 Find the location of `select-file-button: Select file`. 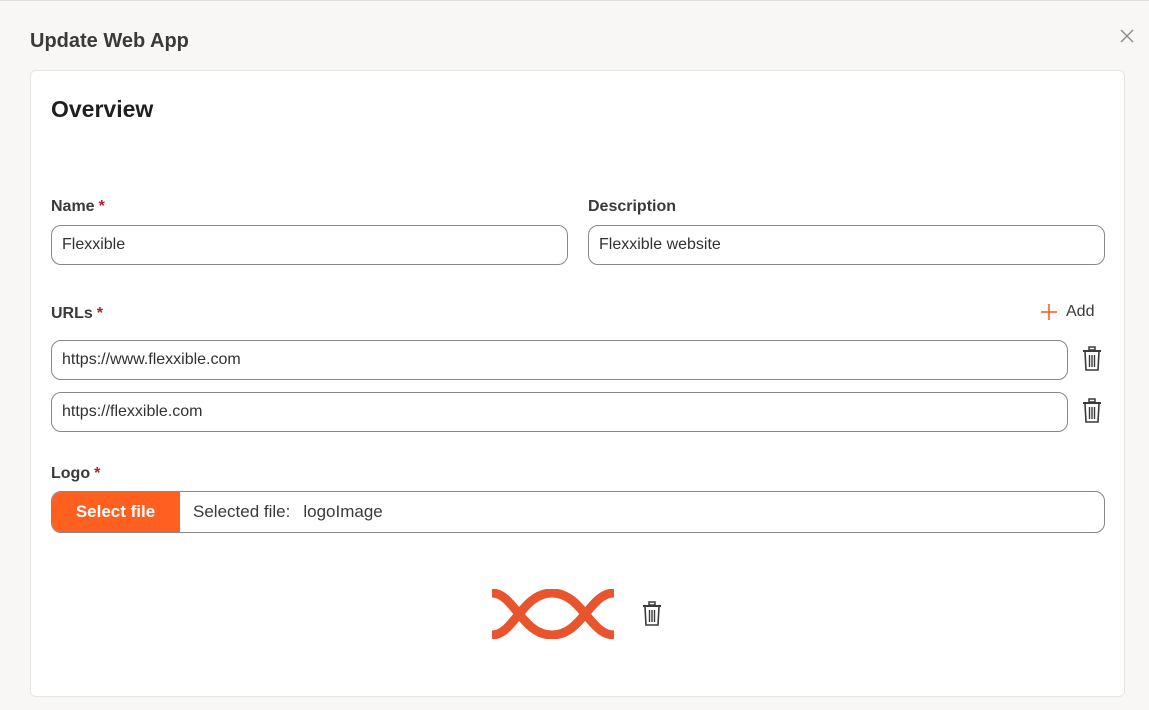

select-file-button: Select file is located at coordinates (116, 512).